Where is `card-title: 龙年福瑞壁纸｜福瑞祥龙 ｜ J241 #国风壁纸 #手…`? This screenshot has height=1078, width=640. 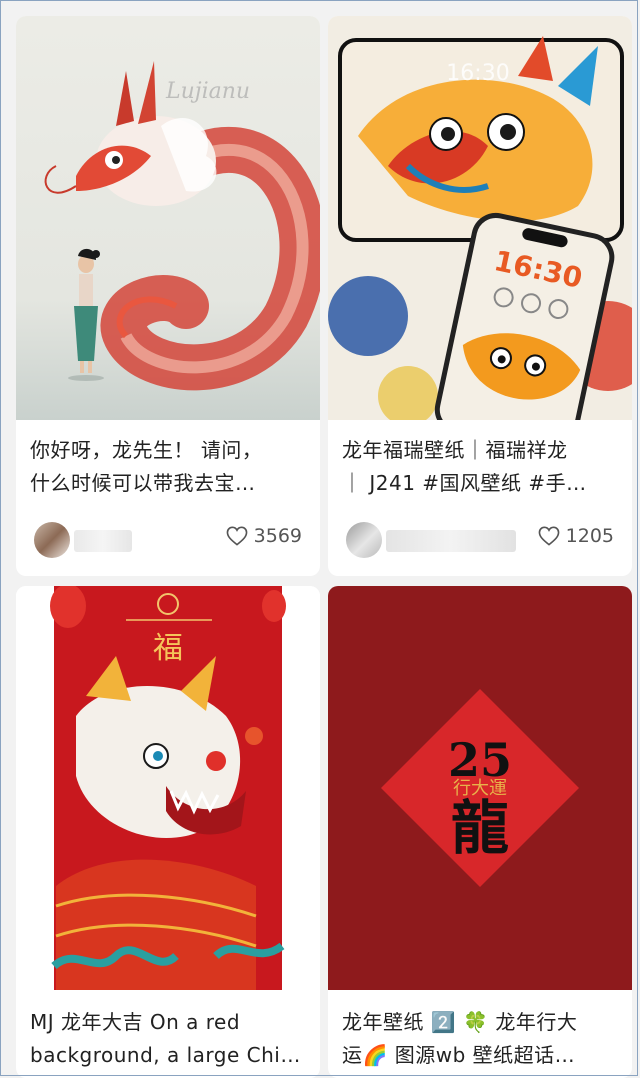 card-title: 龙年福瑞壁纸｜福瑞祥龙 ｜ J241 #国风壁纸 #手… is located at coordinates (482, 467).